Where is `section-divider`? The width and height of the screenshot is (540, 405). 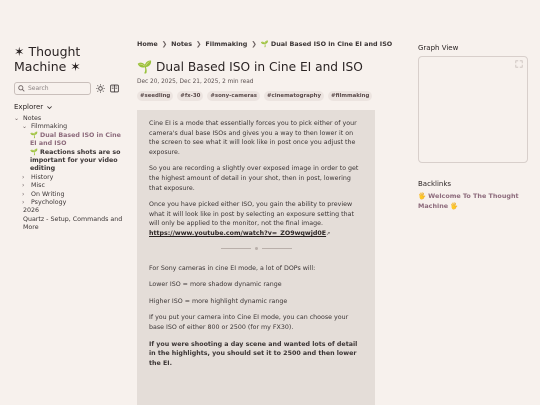
section-divider is located at coordinates (256, 248).